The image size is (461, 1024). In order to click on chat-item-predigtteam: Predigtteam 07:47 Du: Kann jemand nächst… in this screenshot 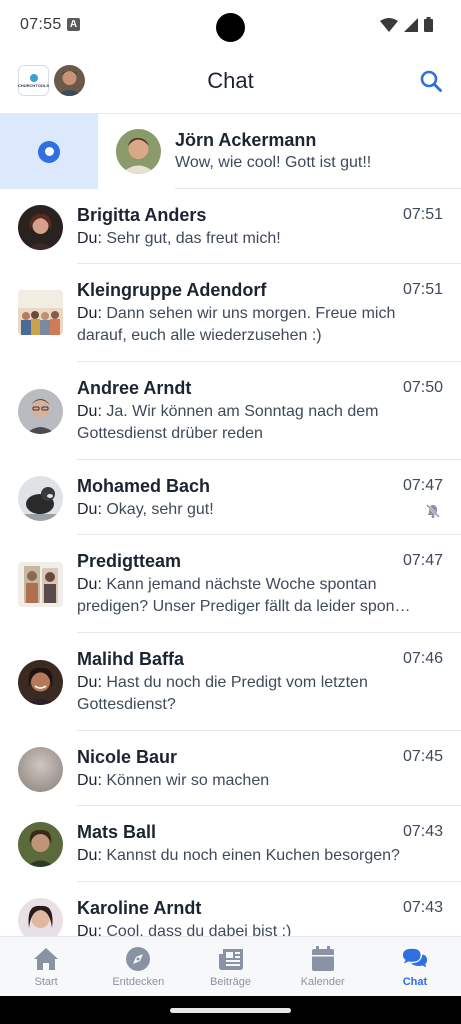, I will do `click(230, 584)`.